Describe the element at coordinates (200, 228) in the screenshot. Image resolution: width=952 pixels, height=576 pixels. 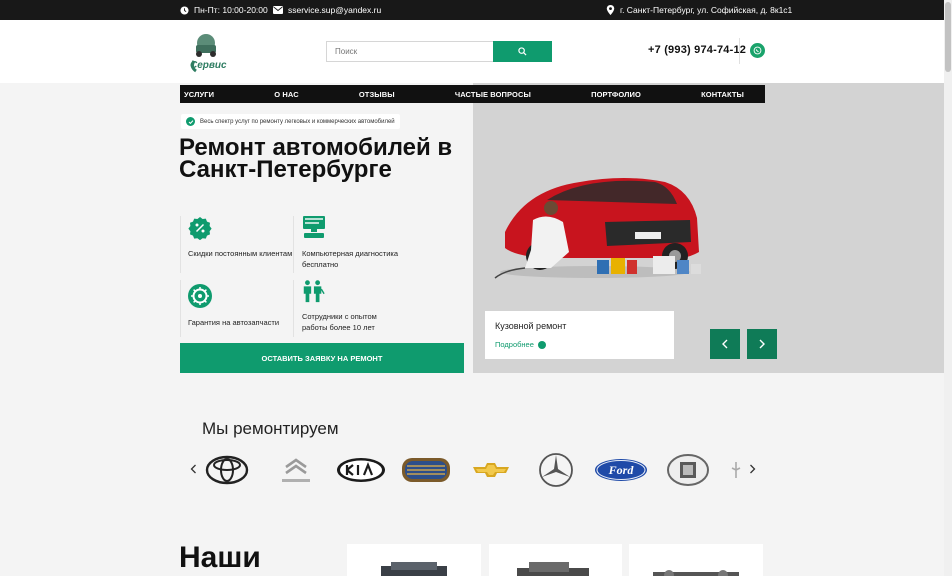
I see `discount-icon` at that location.